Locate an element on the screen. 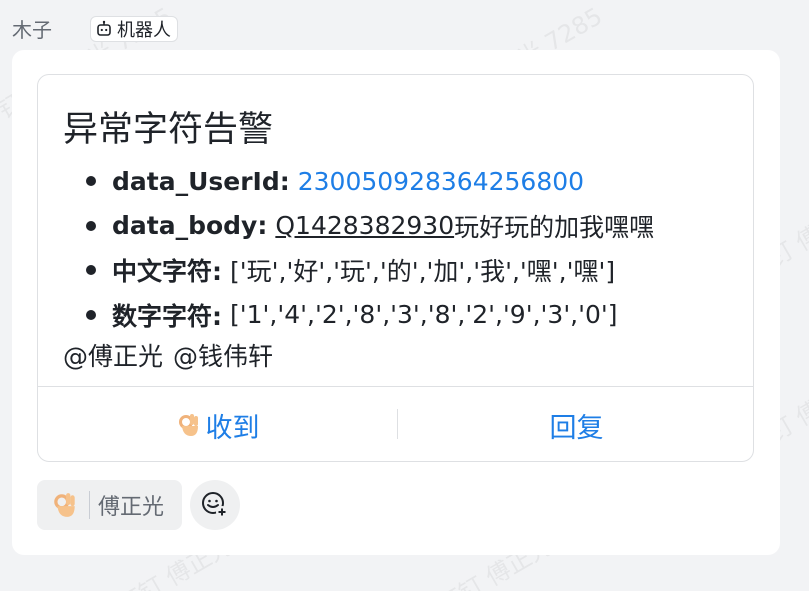  reaction-user: 傅正光 is located at coordinates (131, 507).